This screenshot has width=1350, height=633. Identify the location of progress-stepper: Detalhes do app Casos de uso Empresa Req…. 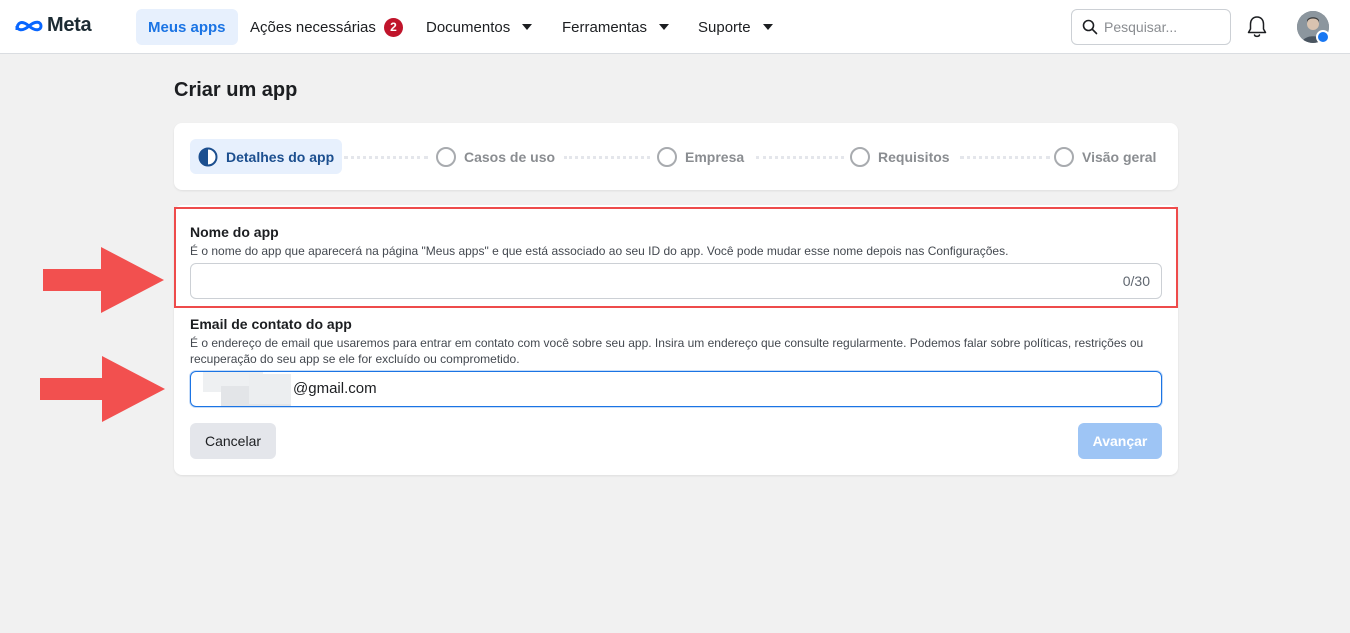
(676, 156).